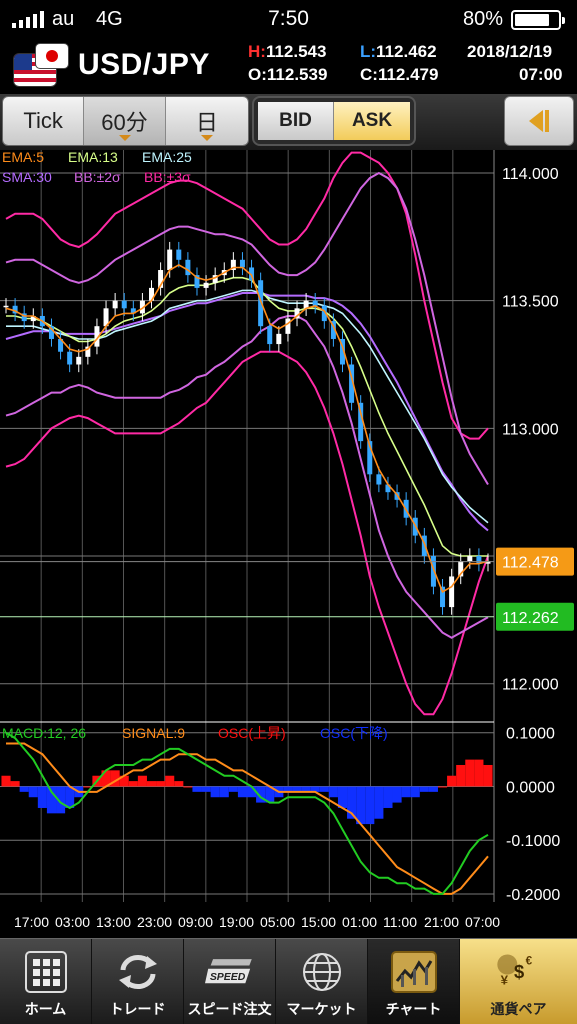  What do you see at coordinates (45, 1009) in the screenshot?
I see `nav-home-label: ホーム` at bounding box center [45, 1009].